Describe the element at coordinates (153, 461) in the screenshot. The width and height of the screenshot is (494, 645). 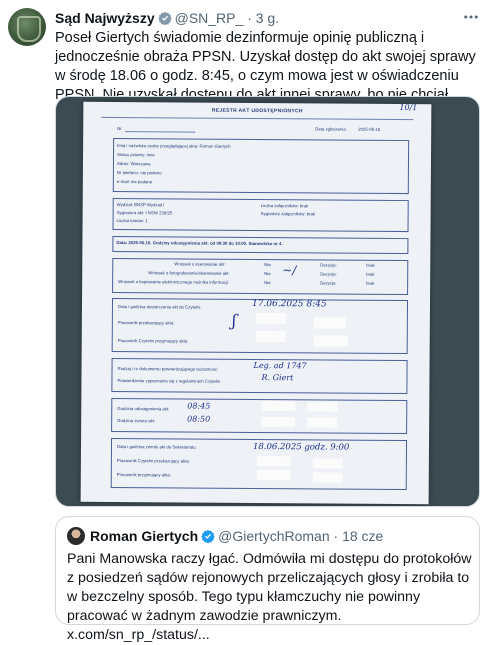
I see `return-line: Pracownik Czytelni przekazujący akta:` at that location.